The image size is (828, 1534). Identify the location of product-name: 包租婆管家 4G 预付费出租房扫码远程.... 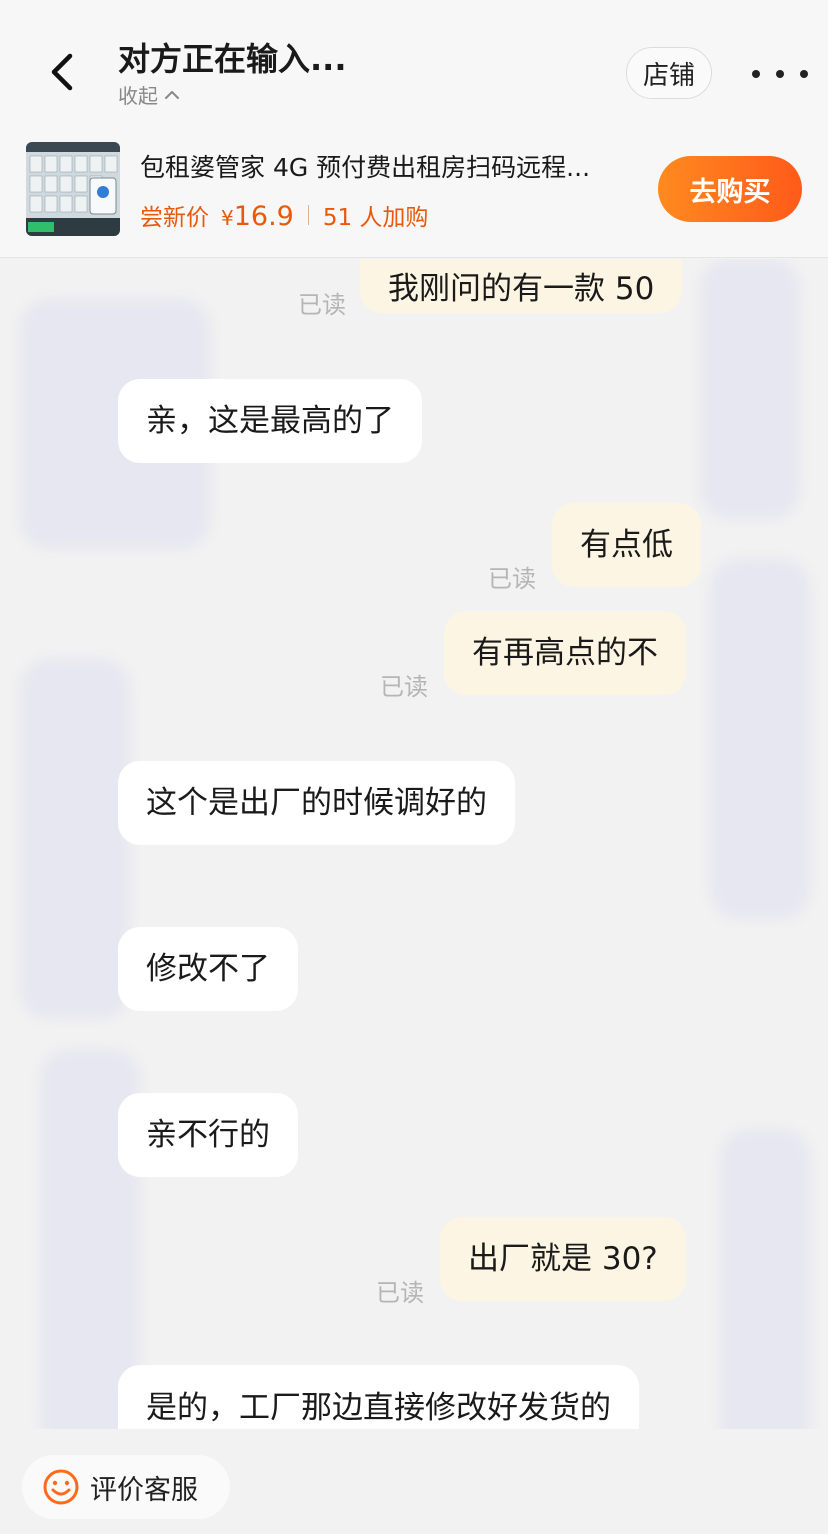
(390, 166).